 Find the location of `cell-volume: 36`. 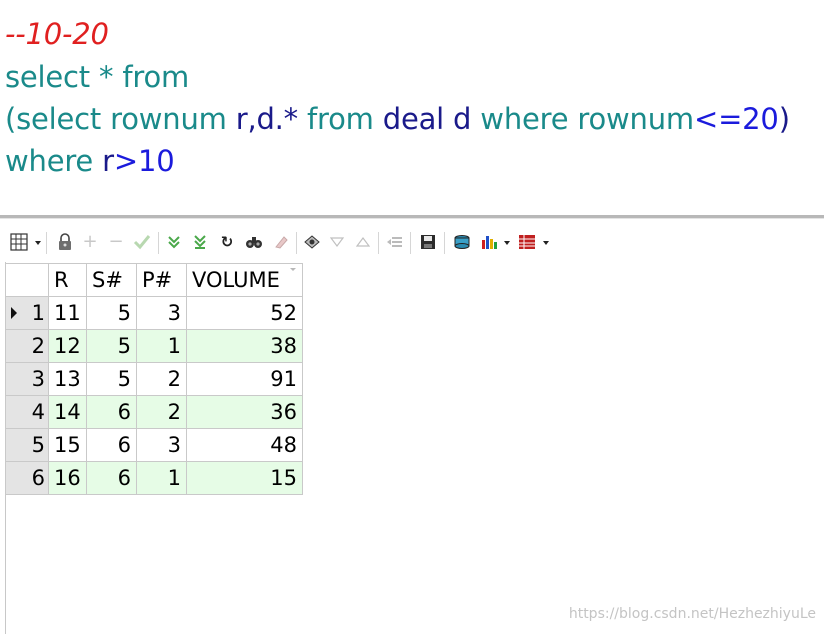

cell-volume: 36 is located at coordinates (244, 412).